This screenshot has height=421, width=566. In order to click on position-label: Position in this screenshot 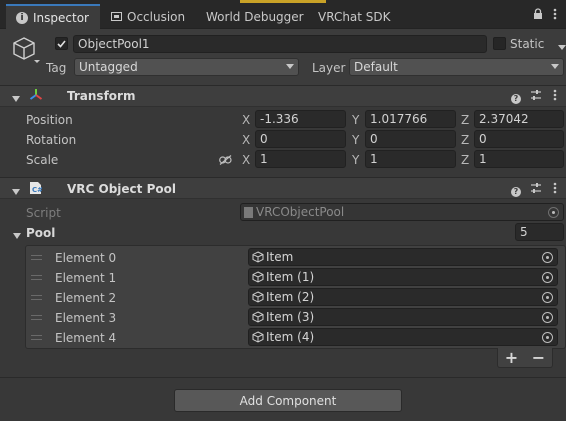, I will do `click(49, 120)`.